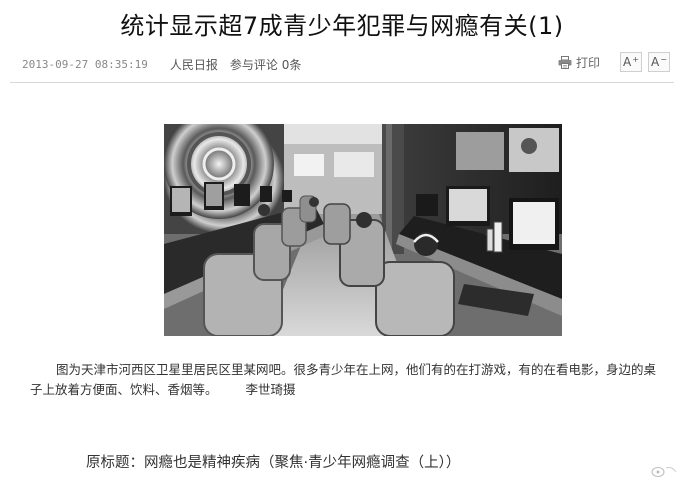  Describe the element at coordinates (194, 64) in the screenshot. I see `source-link: 人民日报` at that location.